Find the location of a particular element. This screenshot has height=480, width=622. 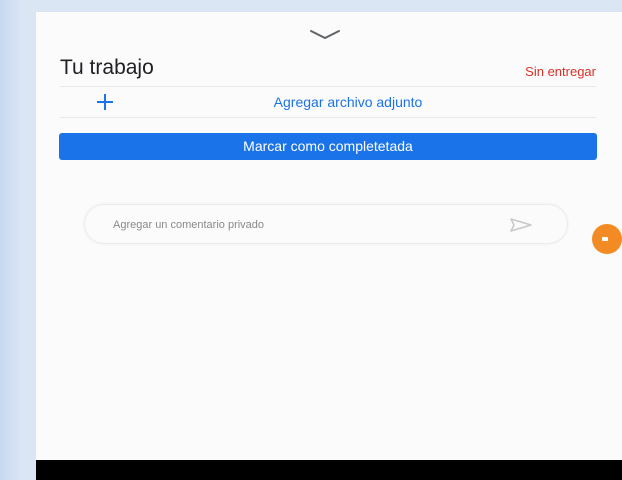

floating-action-button is located at coordinates (607, 239).